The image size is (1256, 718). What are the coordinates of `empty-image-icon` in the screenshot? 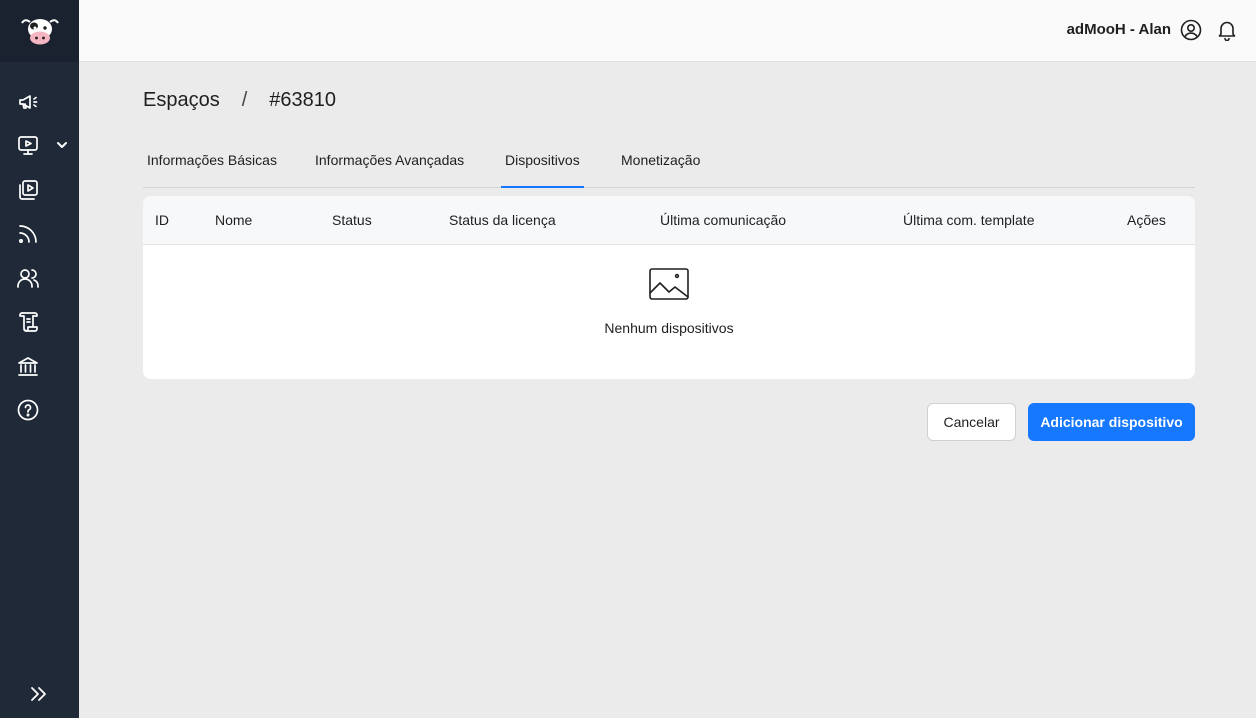 It's located at (669, 284).